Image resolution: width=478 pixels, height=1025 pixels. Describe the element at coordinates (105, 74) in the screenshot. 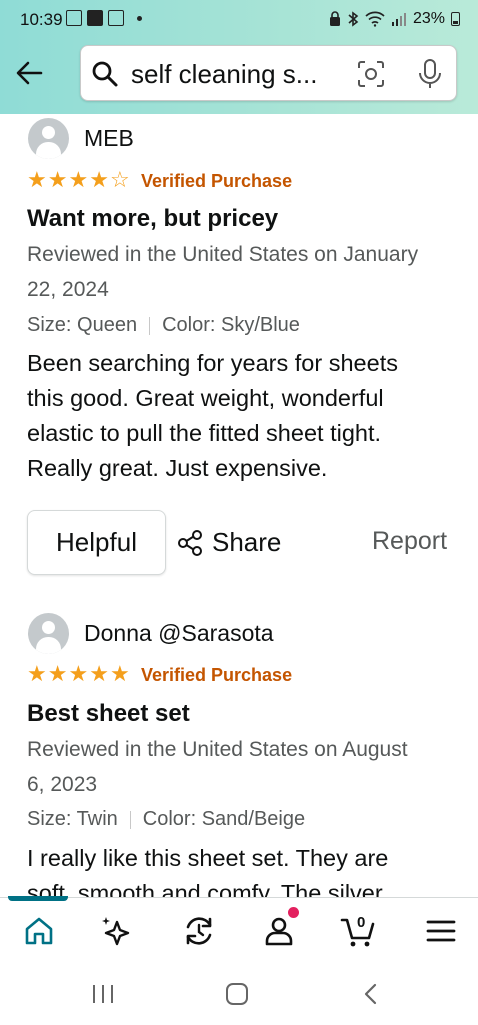

I see `search-icon` at that location.